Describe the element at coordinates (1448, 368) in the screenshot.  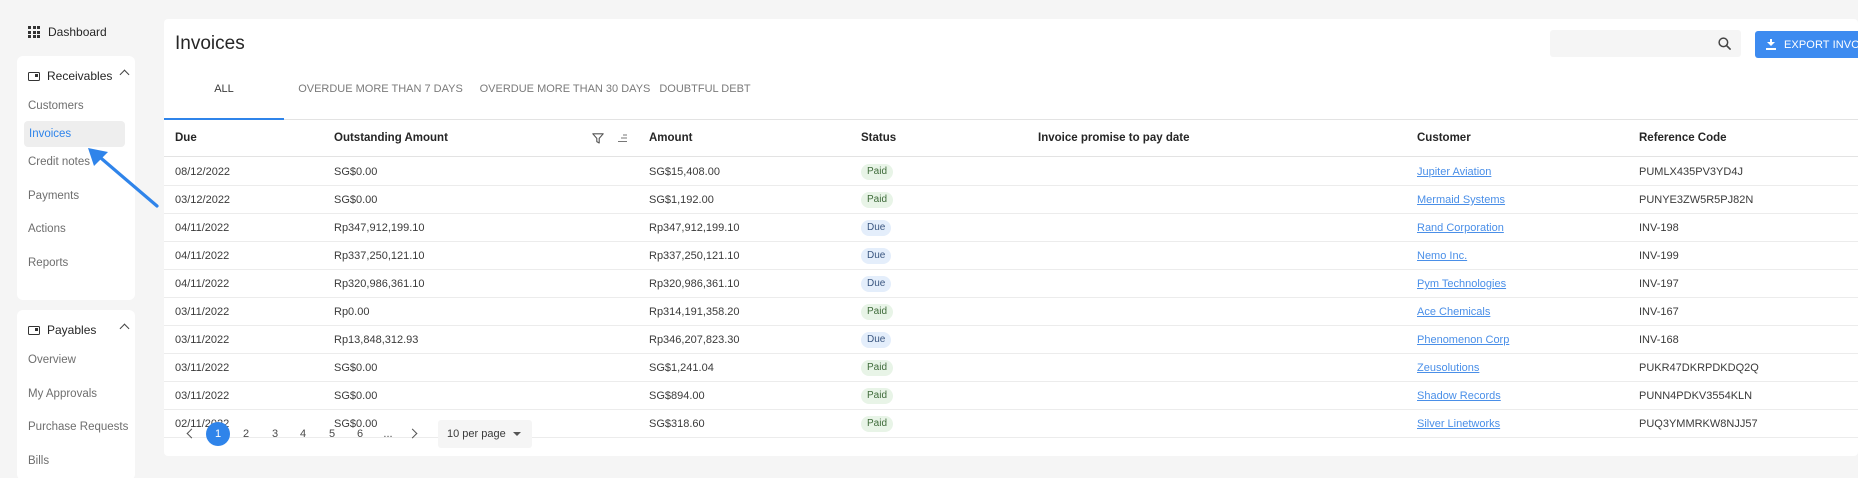
I see `customer-link: Zeusolutions` at that location.